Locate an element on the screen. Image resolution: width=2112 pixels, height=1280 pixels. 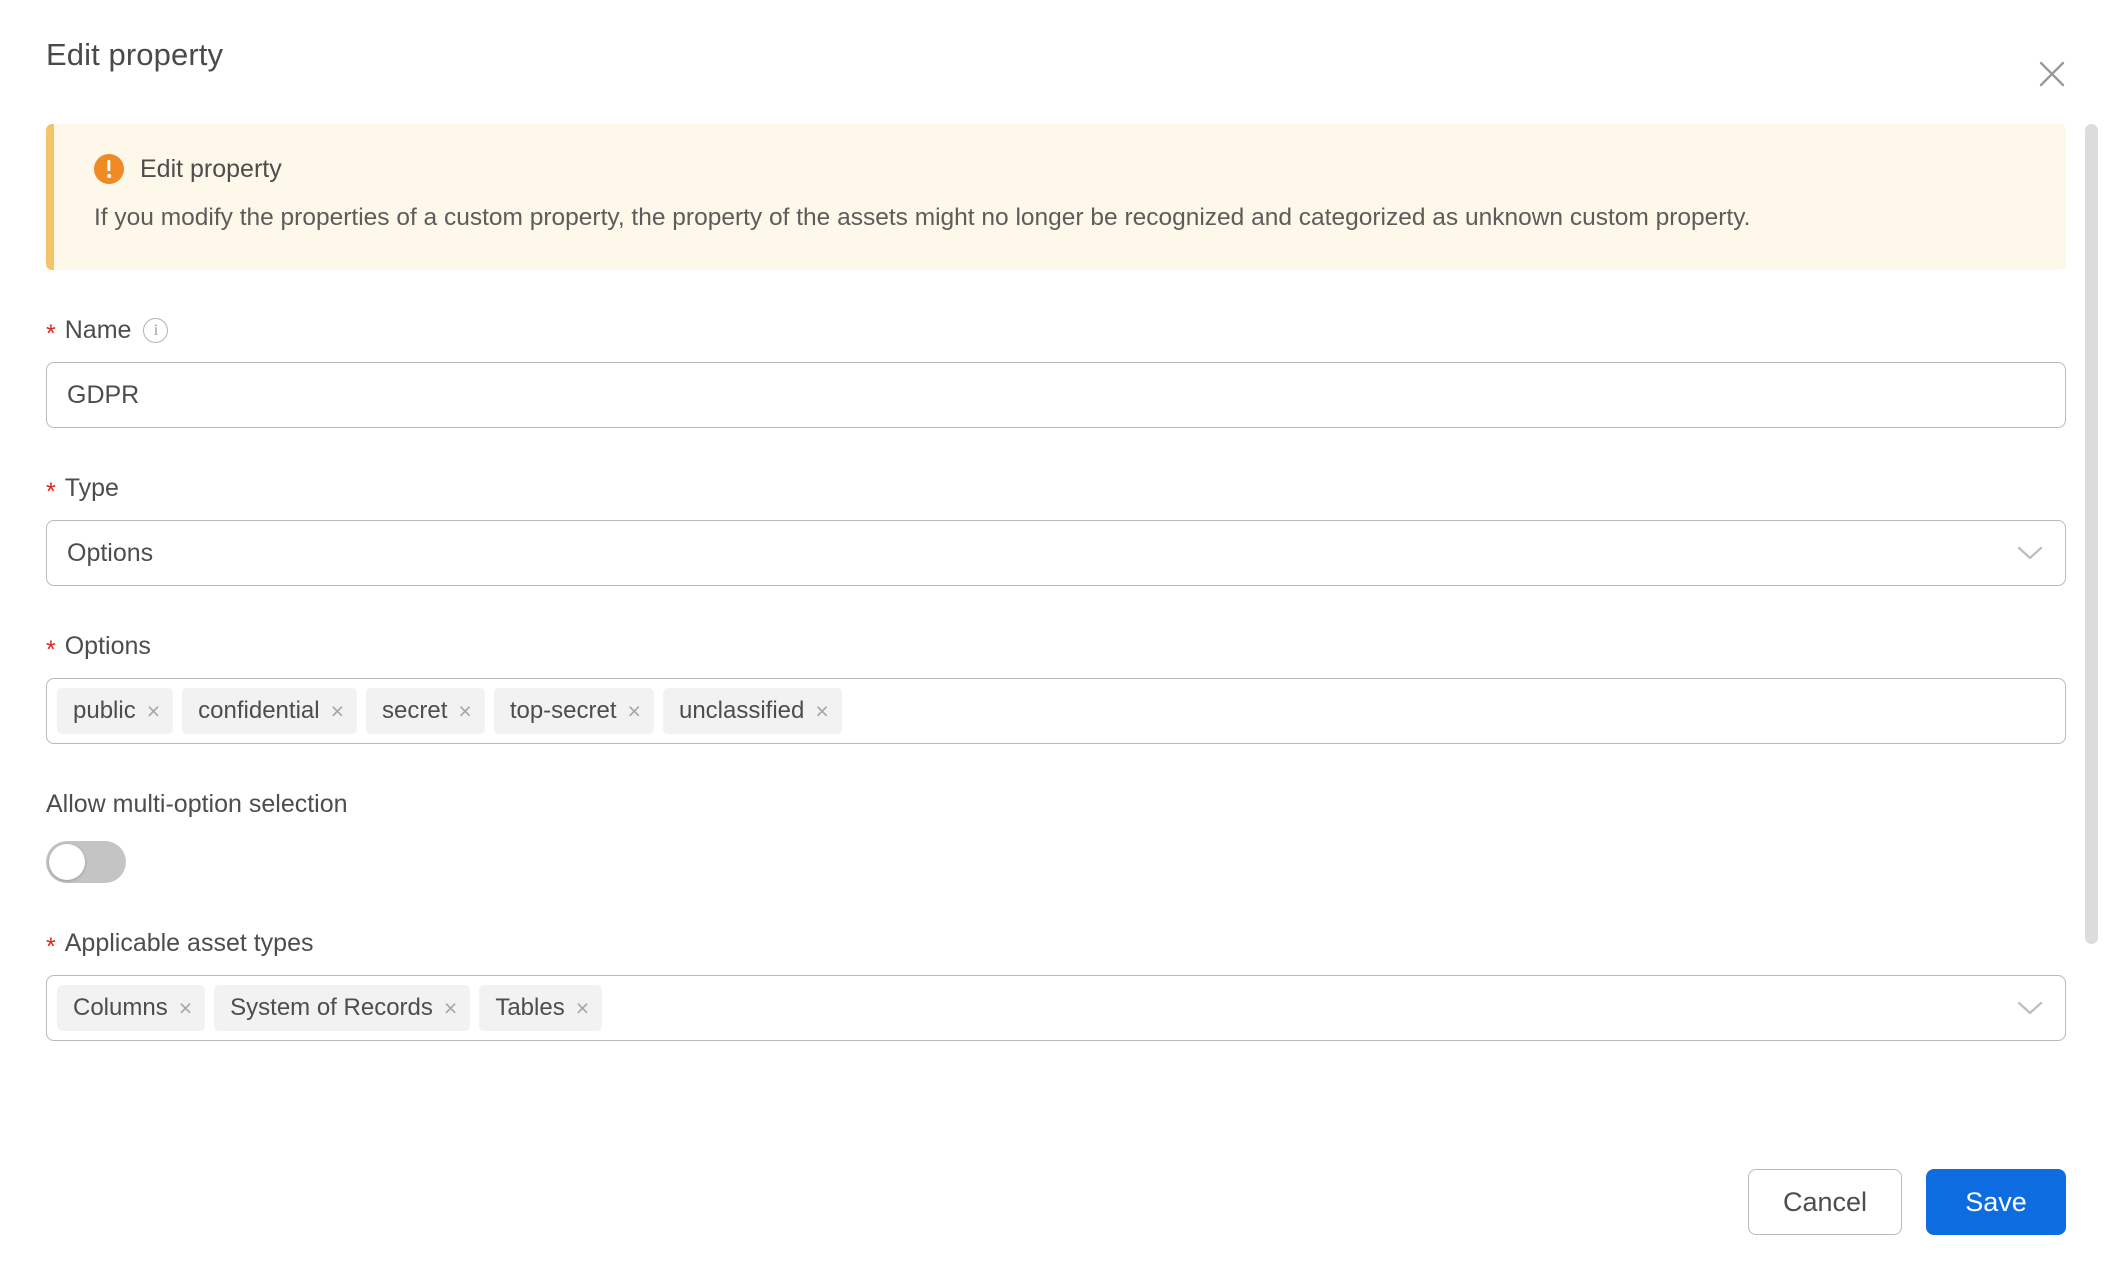
field-asset-types-label: * Applicable asset types is located at coordinates (1056, 945).